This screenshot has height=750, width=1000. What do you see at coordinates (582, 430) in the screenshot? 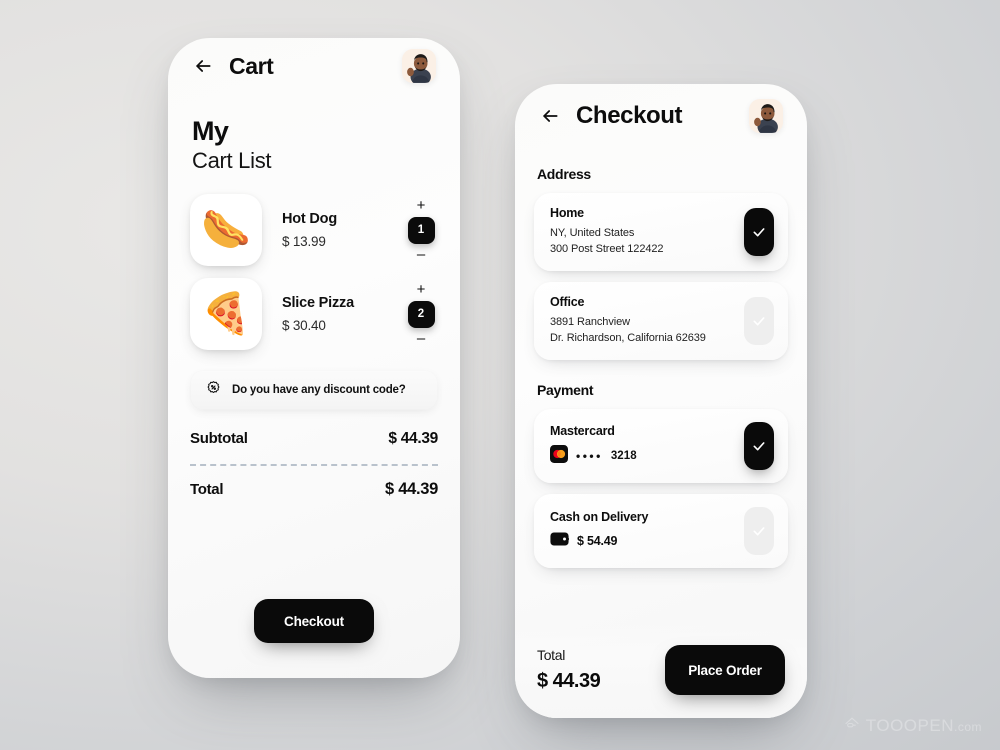
I see `payment-title: Mastercard` at bounding box center [582, 430].